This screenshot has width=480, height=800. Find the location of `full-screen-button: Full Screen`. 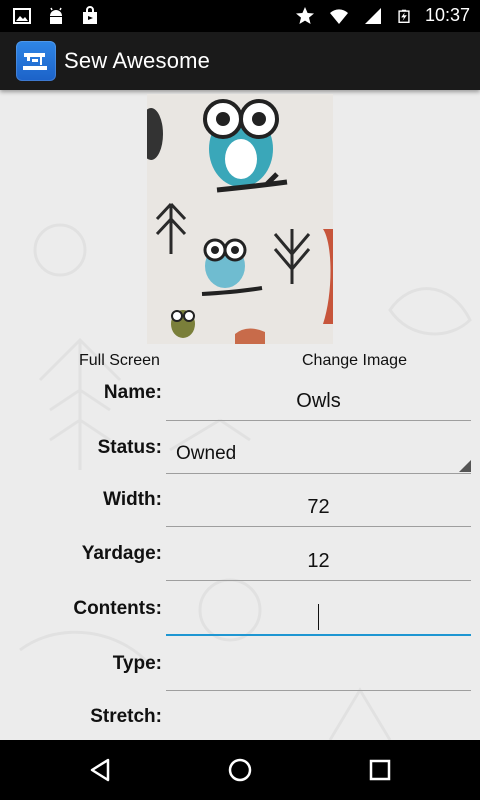

full-screen-button: Full Screen is located at coordinates (119, 361).